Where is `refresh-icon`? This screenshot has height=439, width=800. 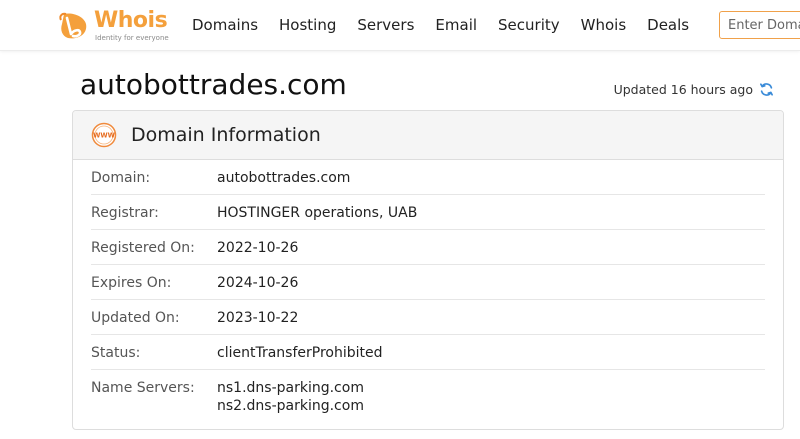
refresh-icon is located at coordinates (766, 89).